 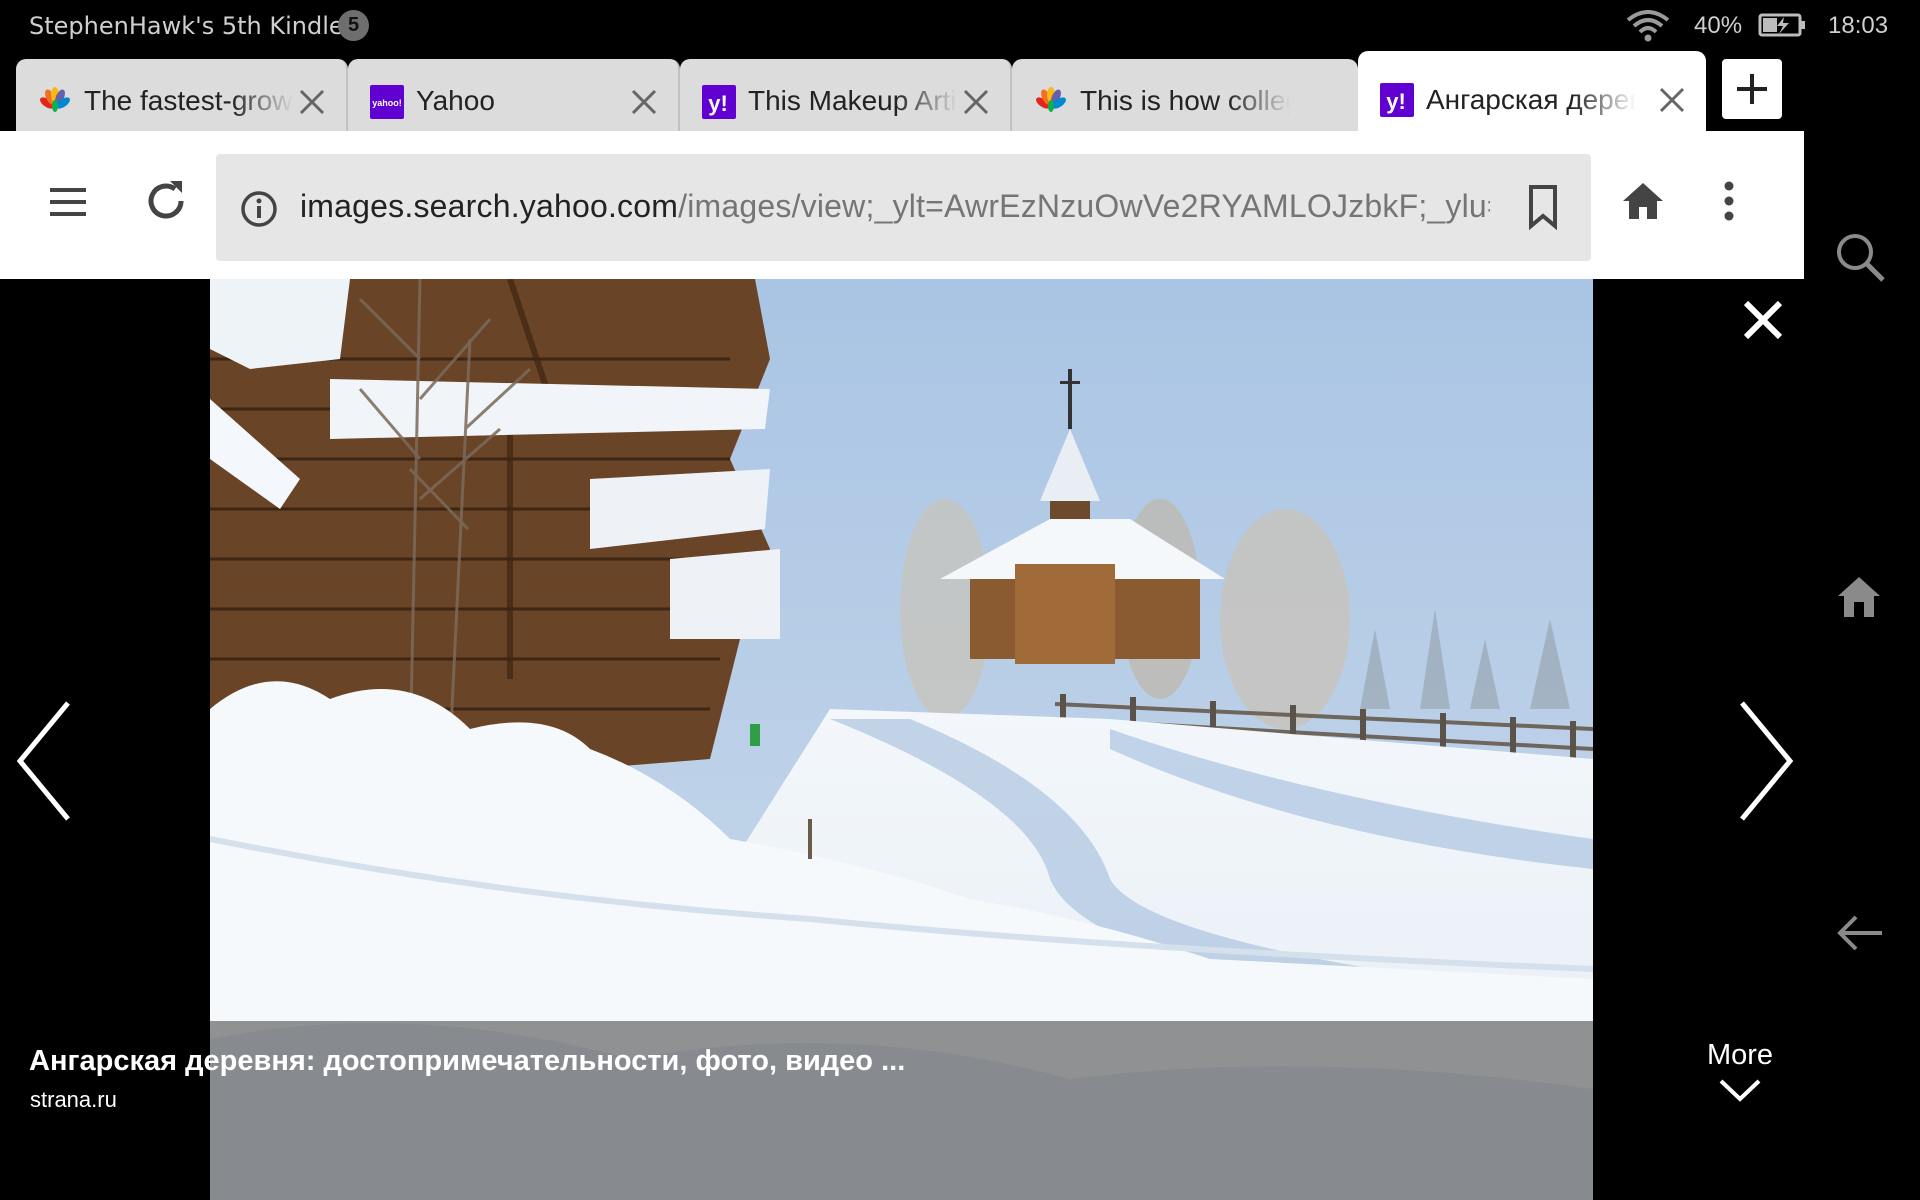 I want to click on new-tab-button, so click(x=1752, y=89).